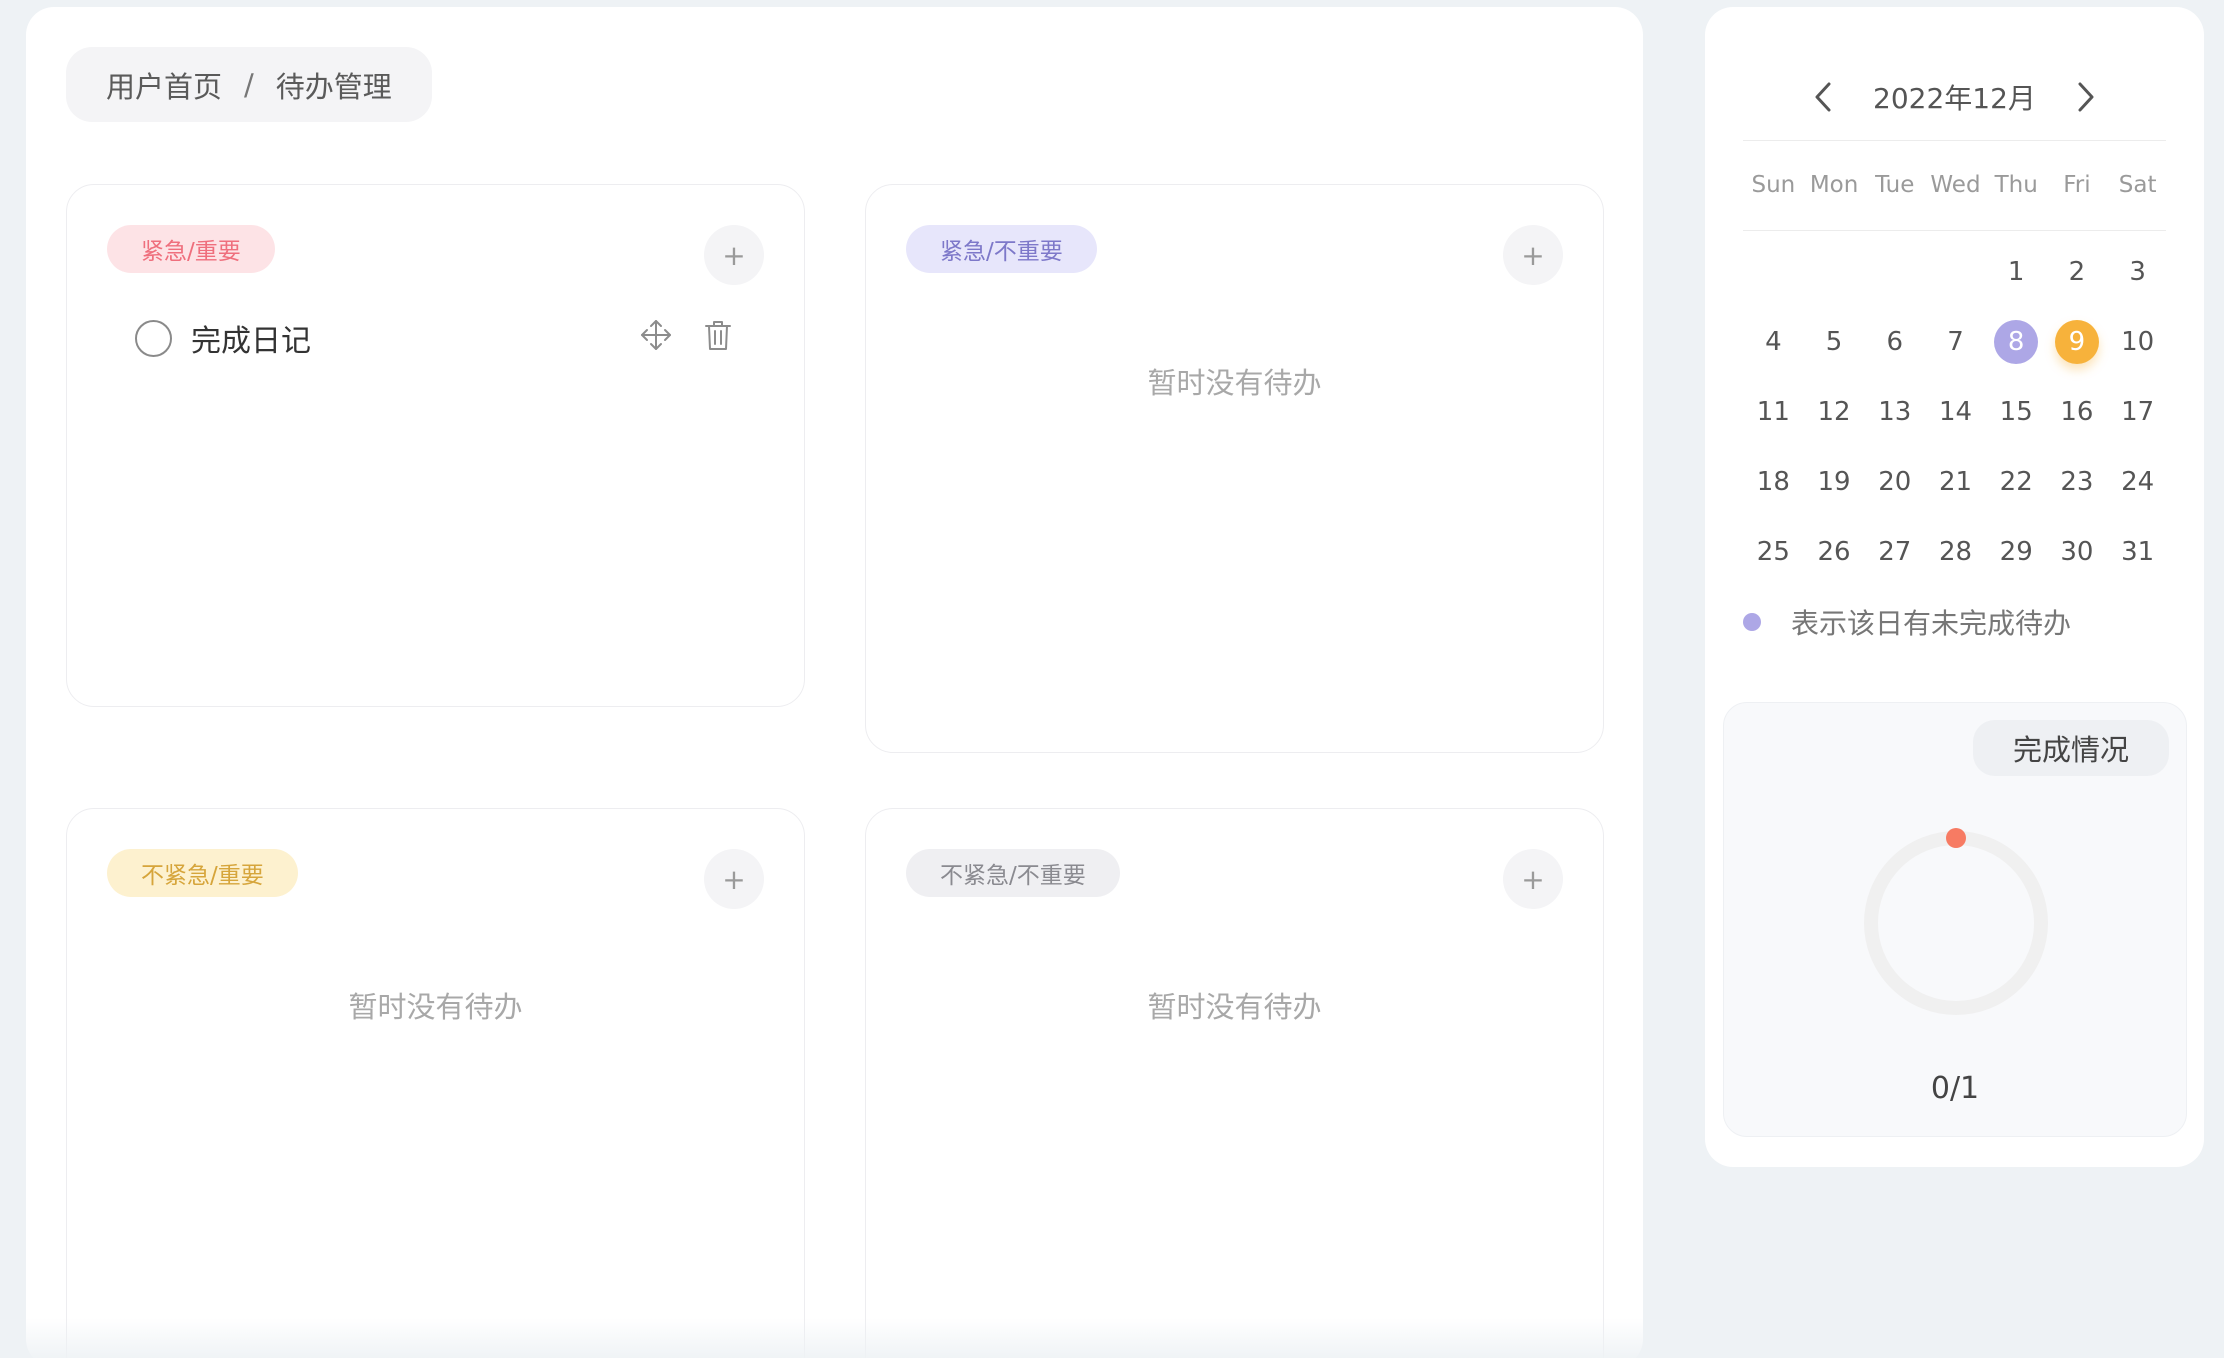 The height and width of the screenshot is (1358, 2224). Describe the element at coordinates (1013, 873) in the screenshot. I see `quadrant-tag: 不紧急/不重要` at that location.